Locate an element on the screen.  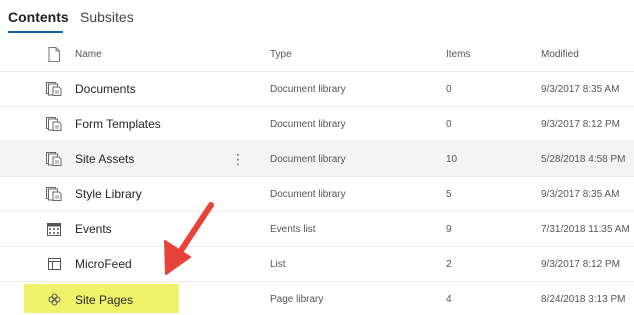
item-name: Site Assets is located at coordinates (150, 159).